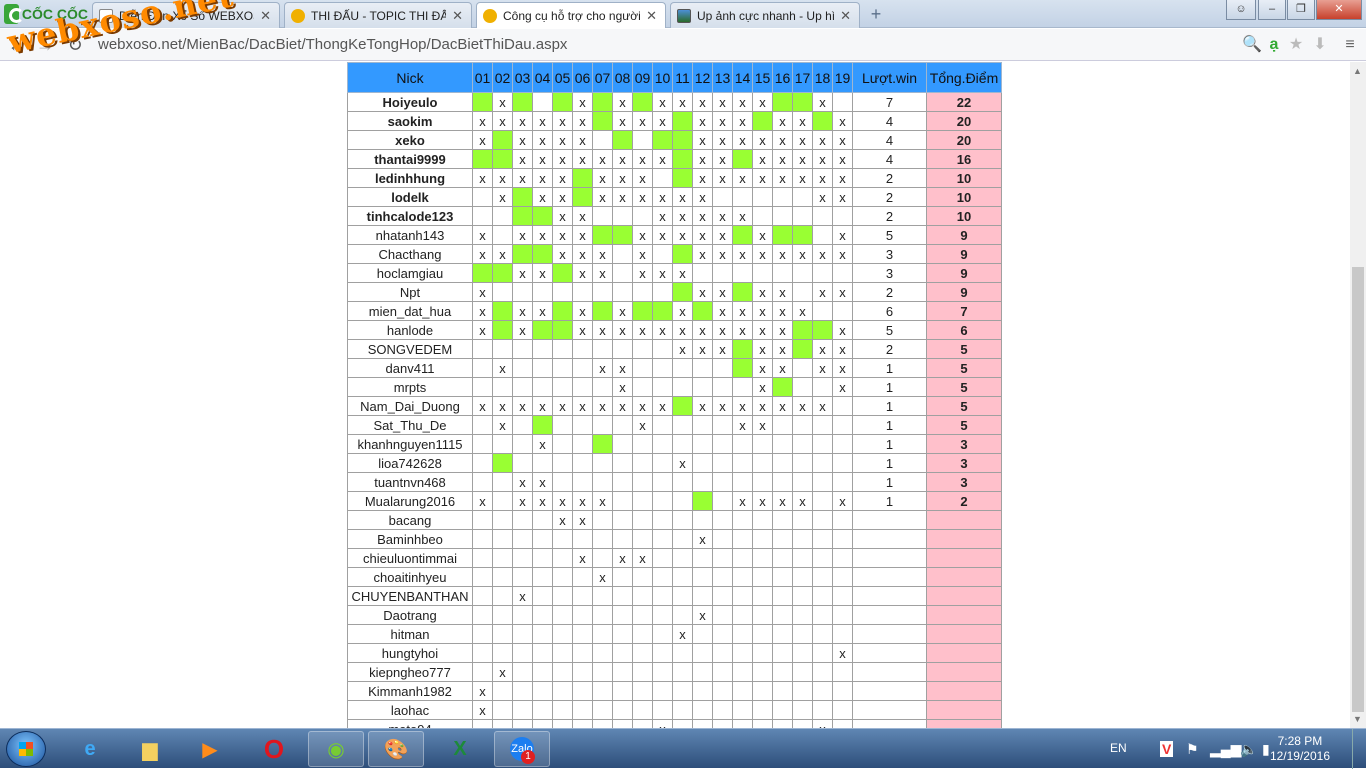 The width and height of the screenshot is (1366, 769). I want to click on user-button: ☺, so click(1241, 10).